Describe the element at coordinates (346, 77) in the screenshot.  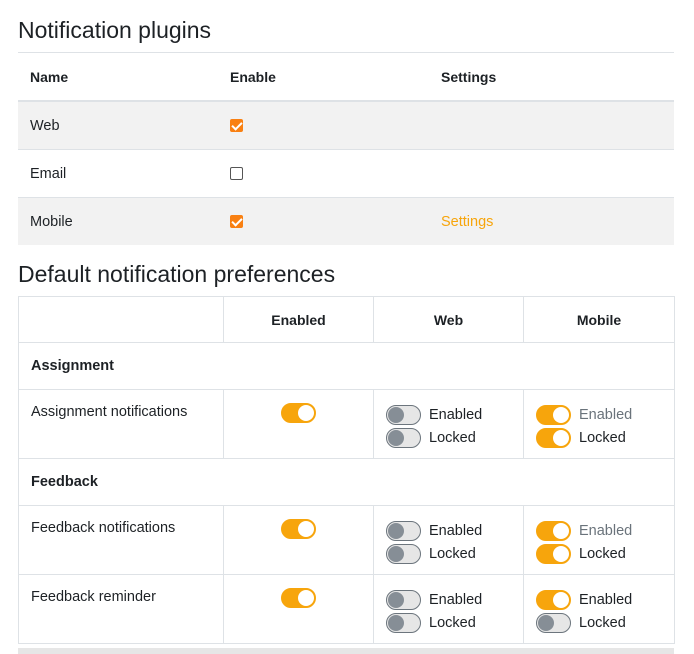
I see `plugins-header-row: Name Enable Settings` at that location.